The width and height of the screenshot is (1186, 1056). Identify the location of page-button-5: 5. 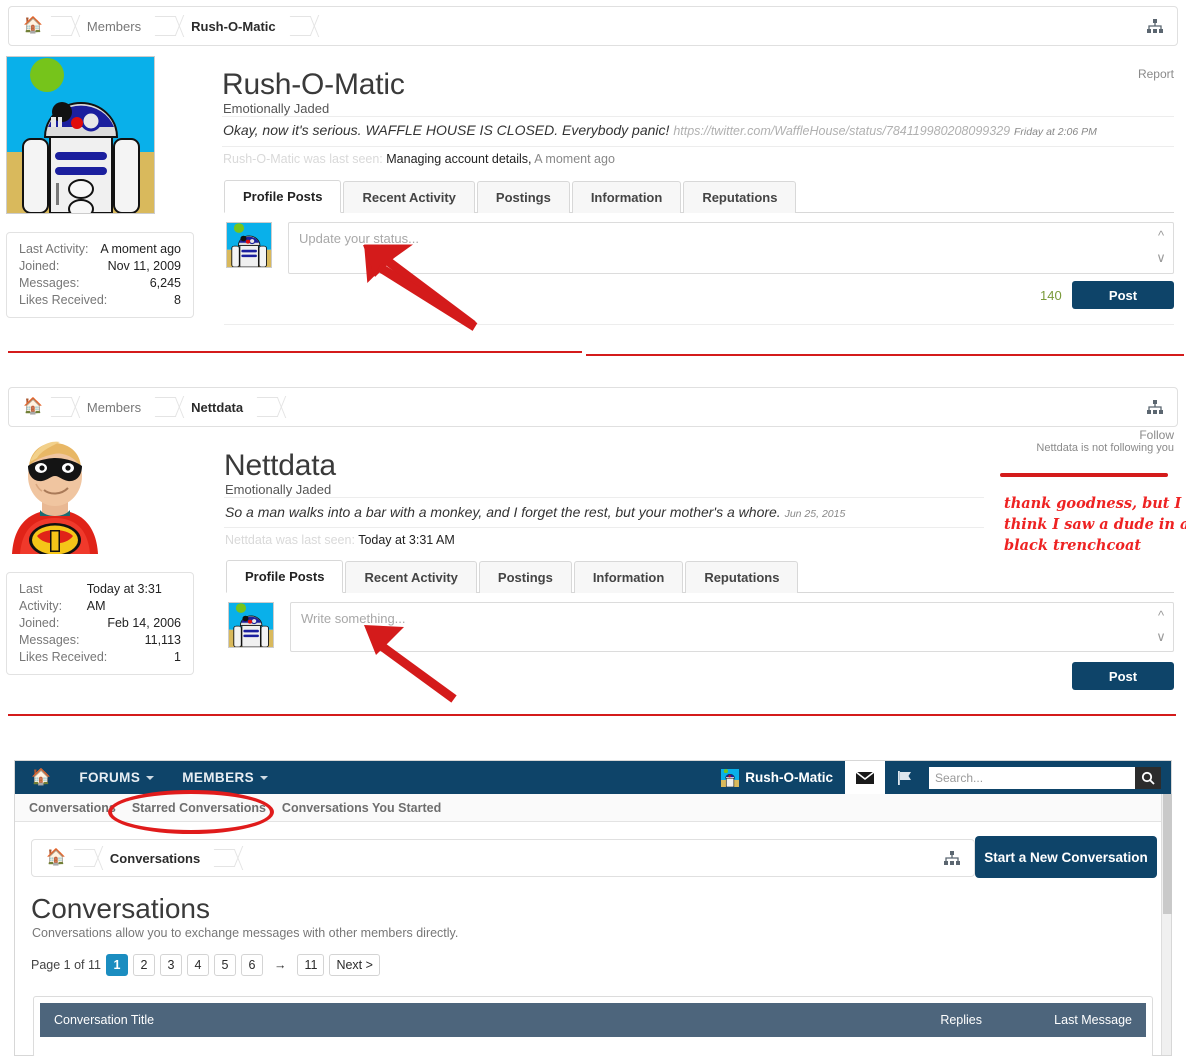
(224, 965).